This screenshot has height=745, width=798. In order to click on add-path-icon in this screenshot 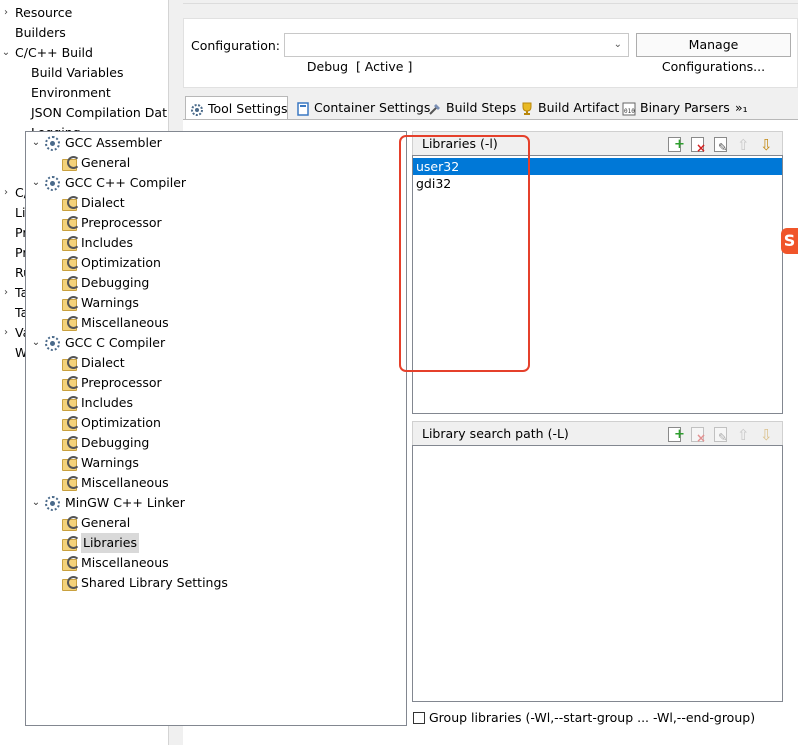, I will do `click(675, 434)`.